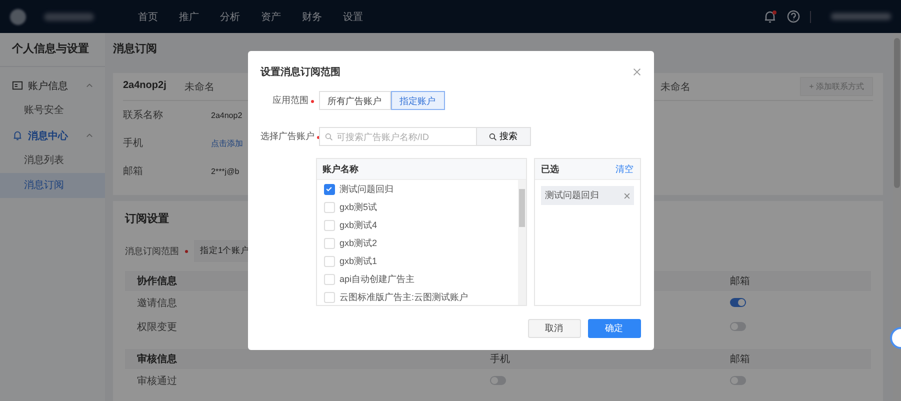  Describe the element at coordinates (52, 85) in the screenshot. I see `sidebar-group: 账户信息` at that location.